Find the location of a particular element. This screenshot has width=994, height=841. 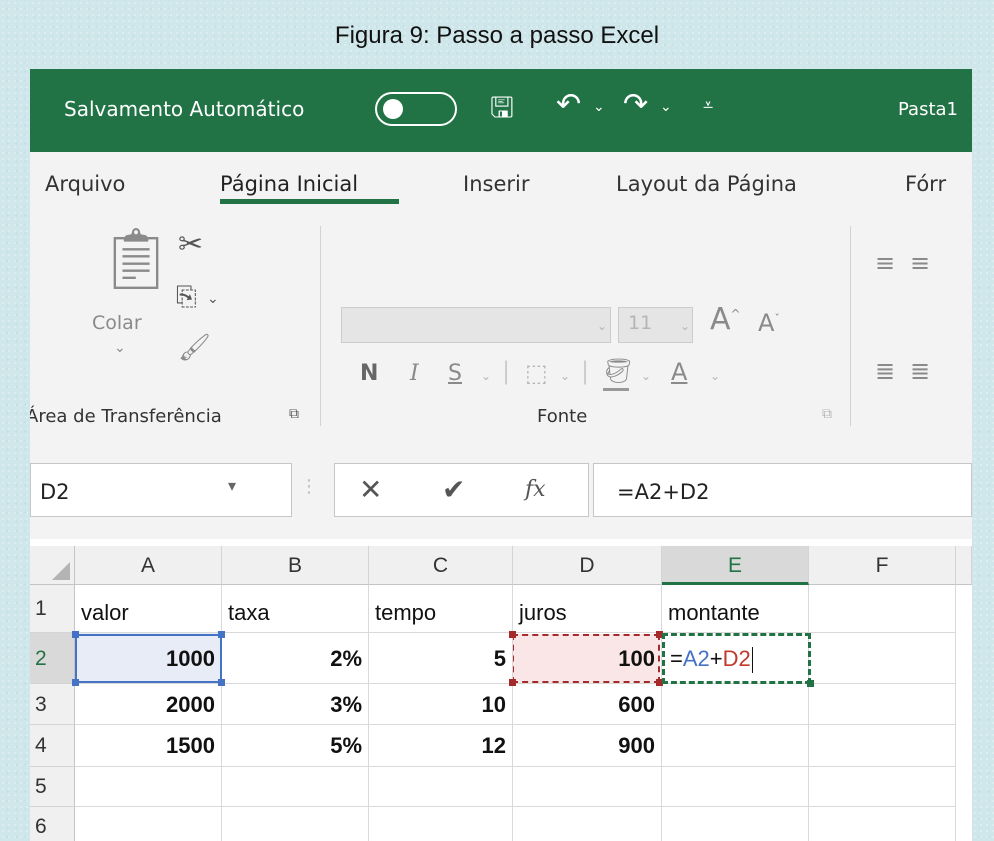

undo-dropdown-icon: ⌄ is located at coordinates (599, 107).